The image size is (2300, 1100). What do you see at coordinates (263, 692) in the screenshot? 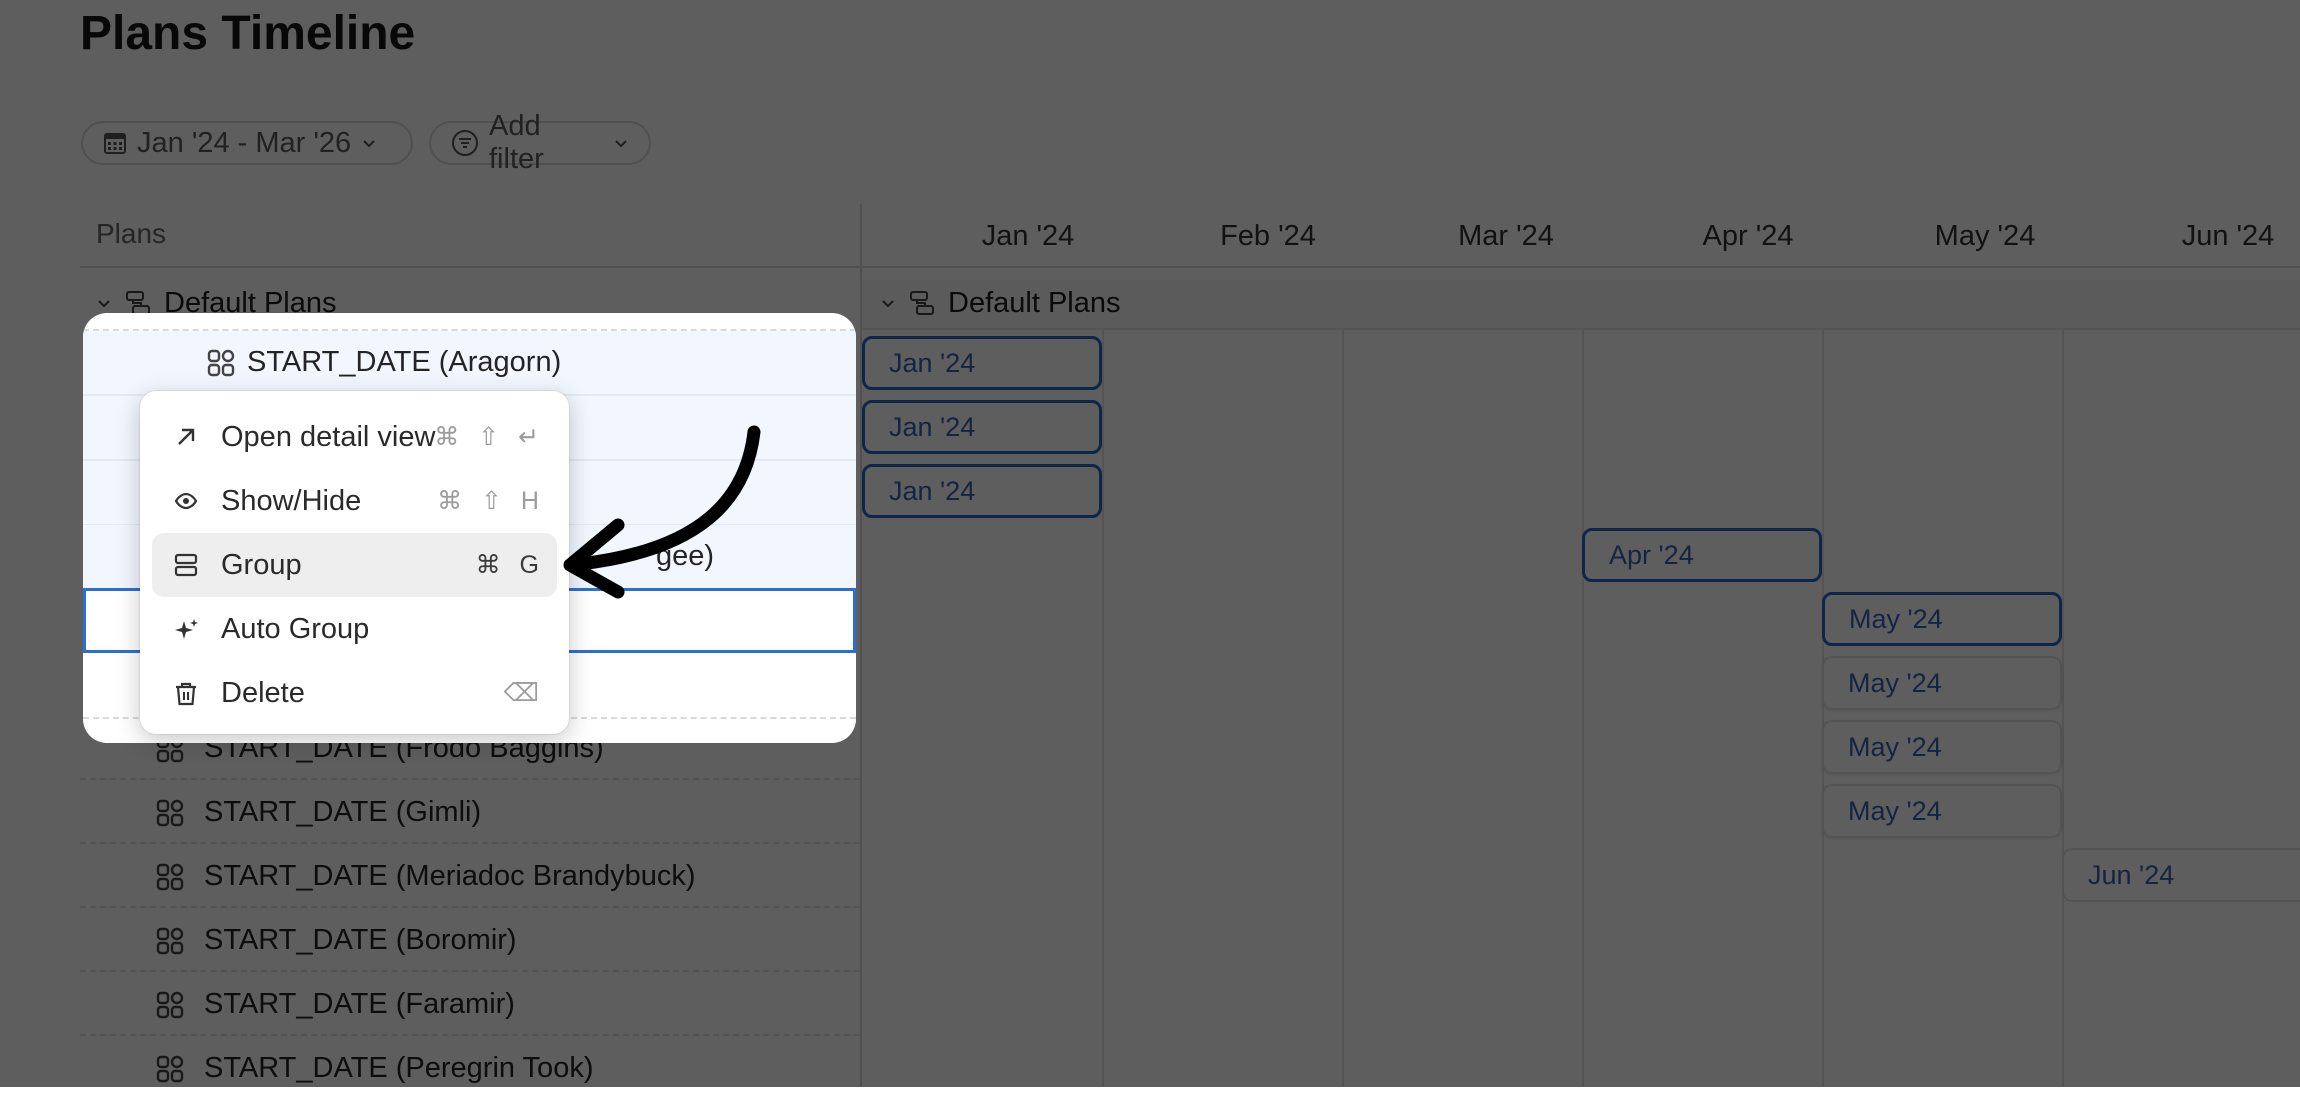
I see `menu-item-label: Delete` at bounding box center [263, 692].